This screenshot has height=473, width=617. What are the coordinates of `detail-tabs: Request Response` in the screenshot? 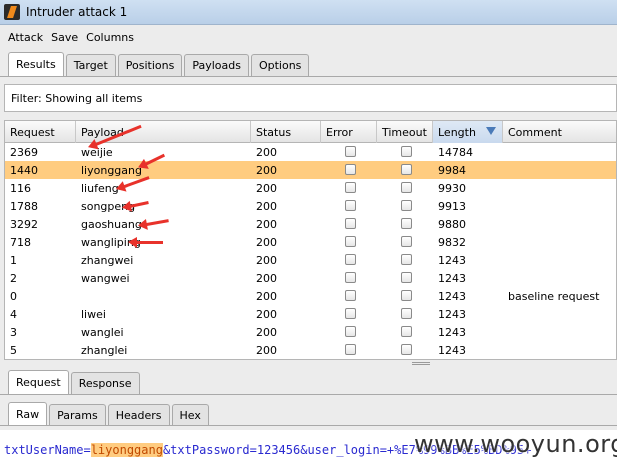 It's located at (75, 382).